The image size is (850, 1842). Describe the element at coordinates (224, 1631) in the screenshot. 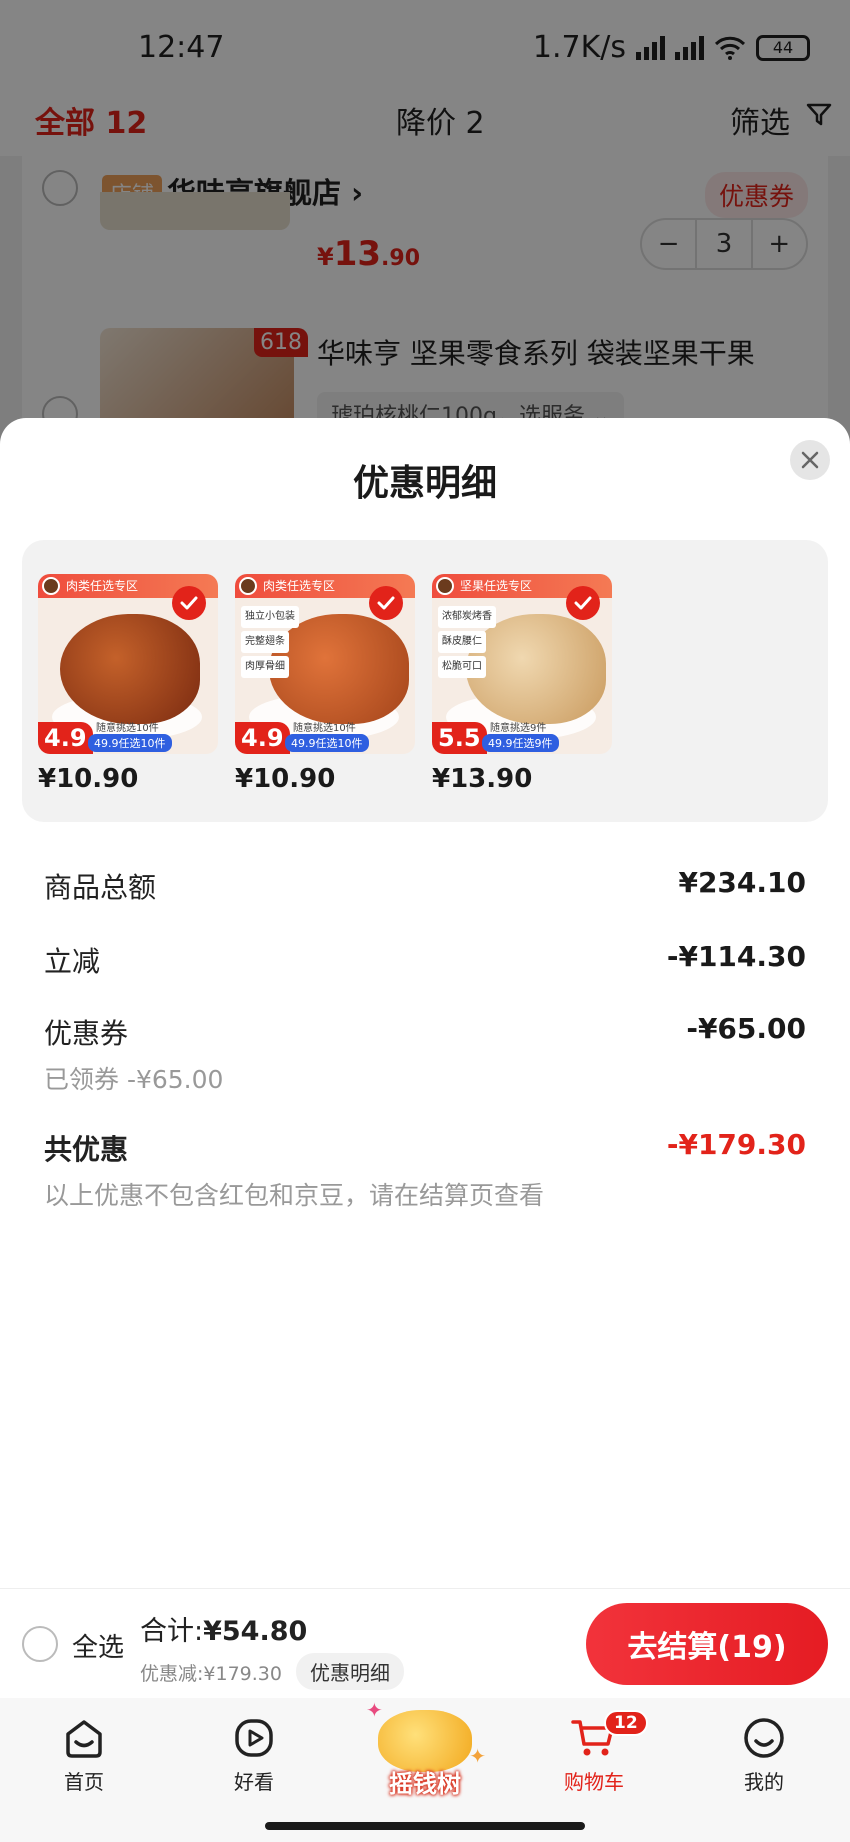

I see `total-price: 合计:¥54.80` at that location.